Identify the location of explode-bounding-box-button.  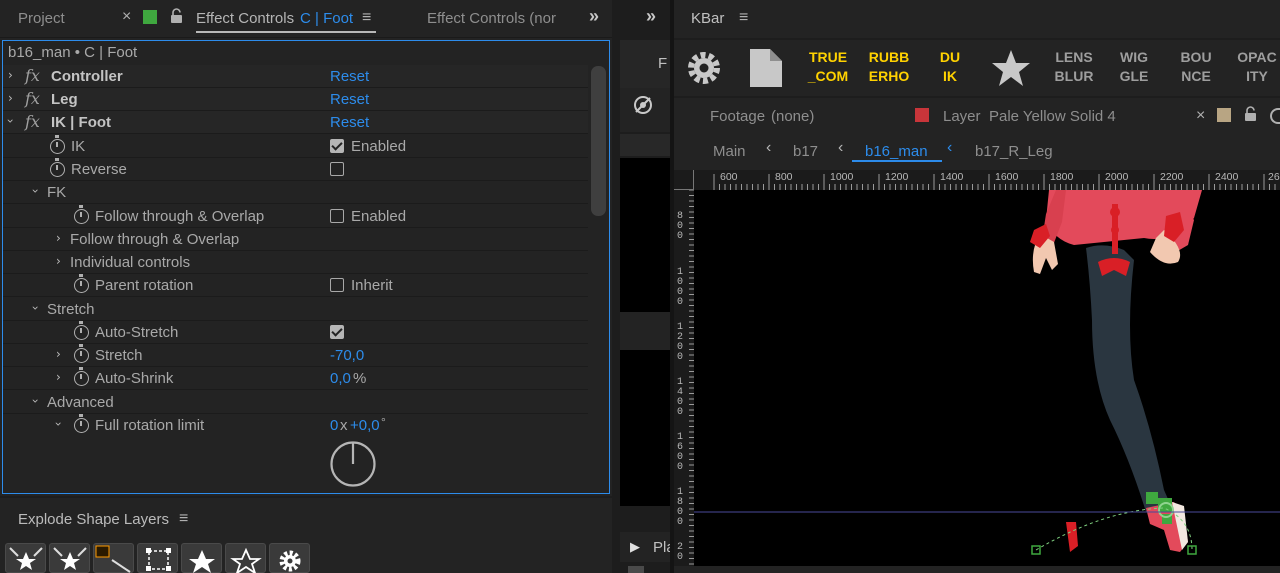
(157, 558).